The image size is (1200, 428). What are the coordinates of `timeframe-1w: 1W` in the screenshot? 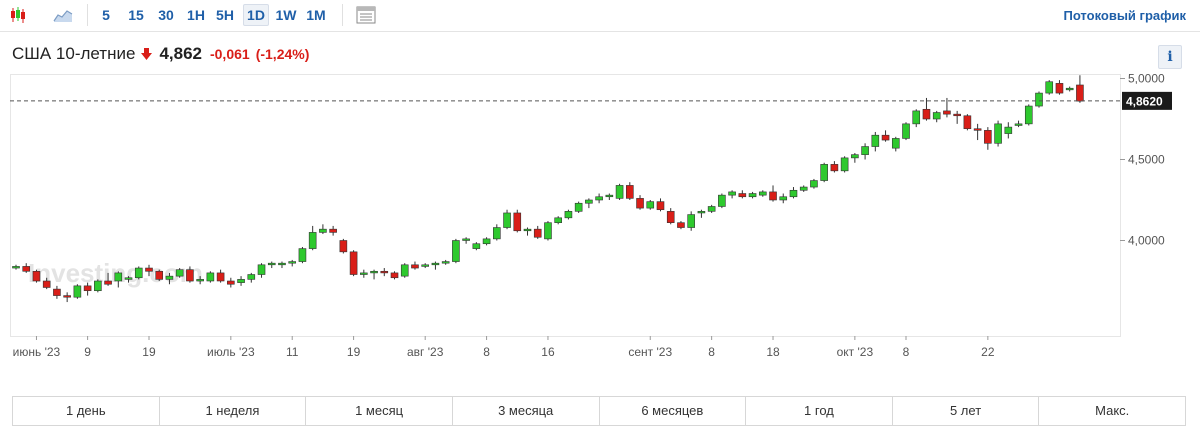 It's located at (286, 15).